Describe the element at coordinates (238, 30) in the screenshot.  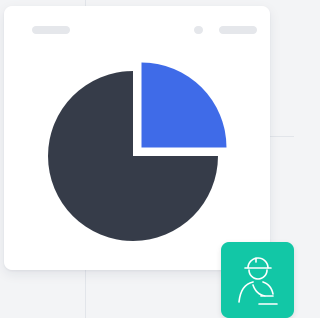
I see `card-menu-placeholder` at that location.